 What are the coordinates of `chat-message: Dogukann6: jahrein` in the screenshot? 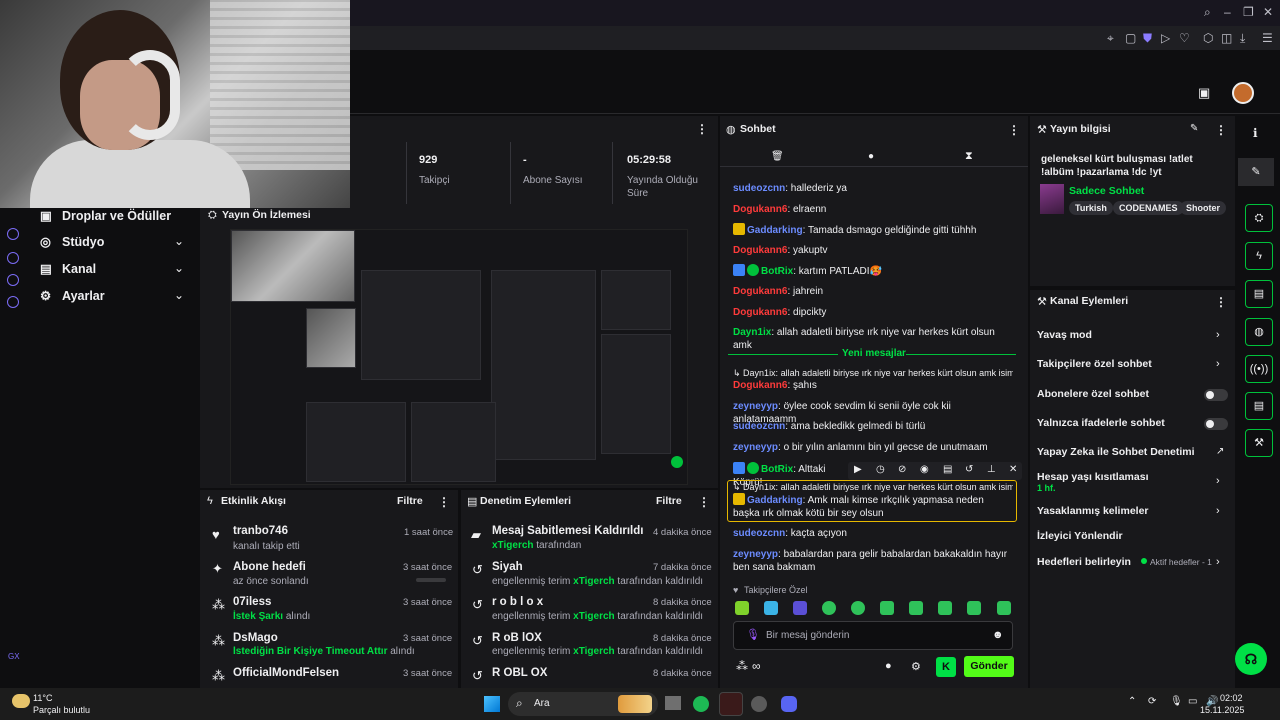 It's located at (873, 291).